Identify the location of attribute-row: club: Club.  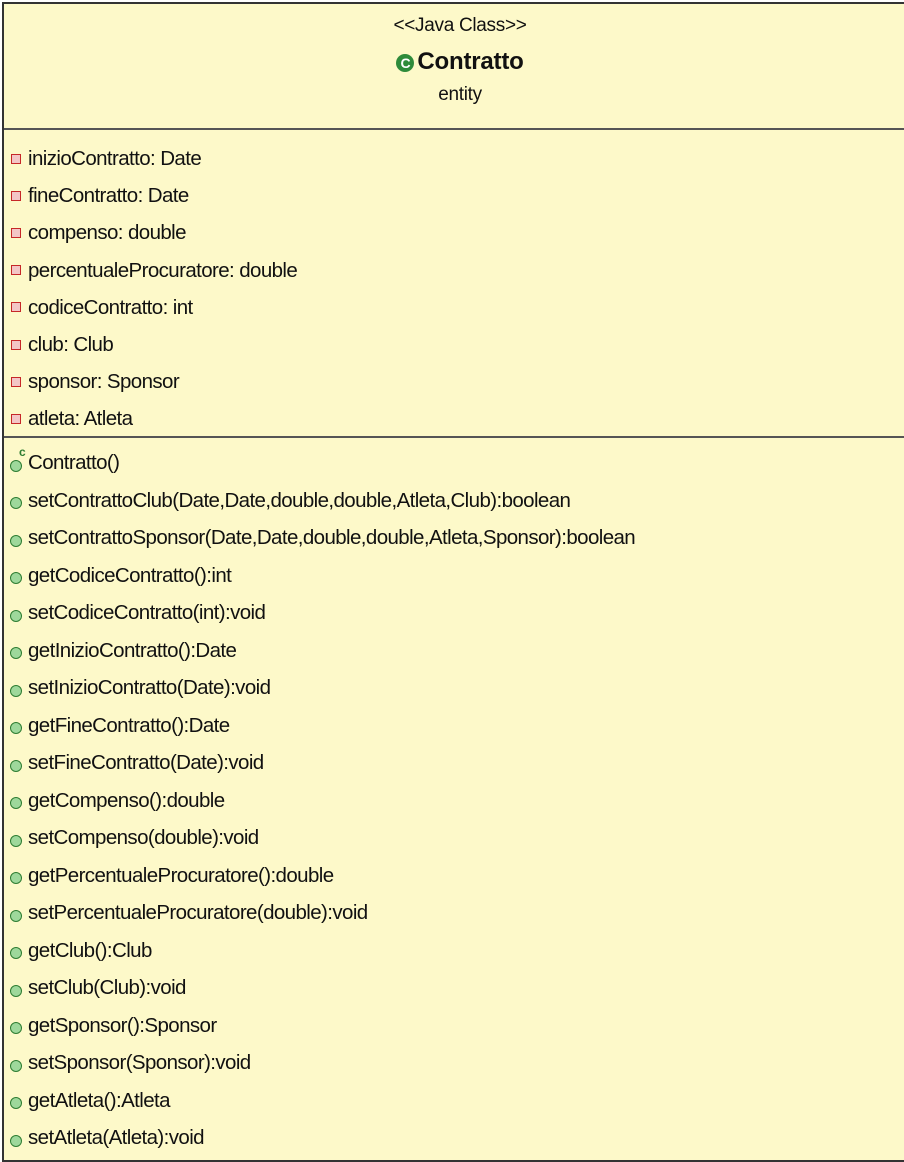
(454, 344).